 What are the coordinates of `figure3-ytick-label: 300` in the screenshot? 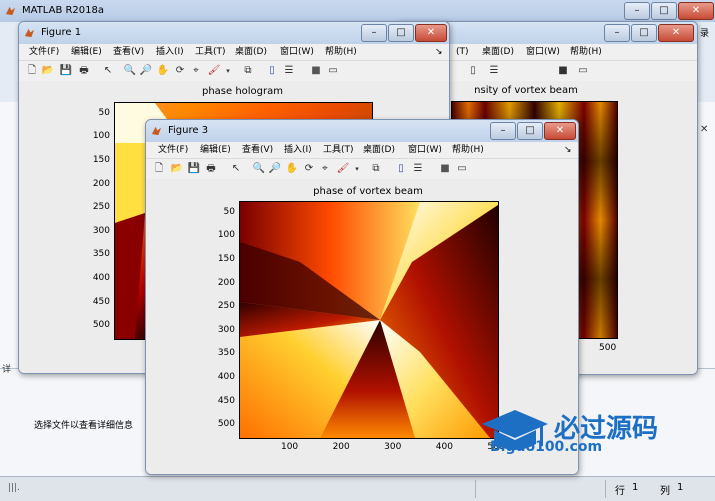 It's located at (226, 329).